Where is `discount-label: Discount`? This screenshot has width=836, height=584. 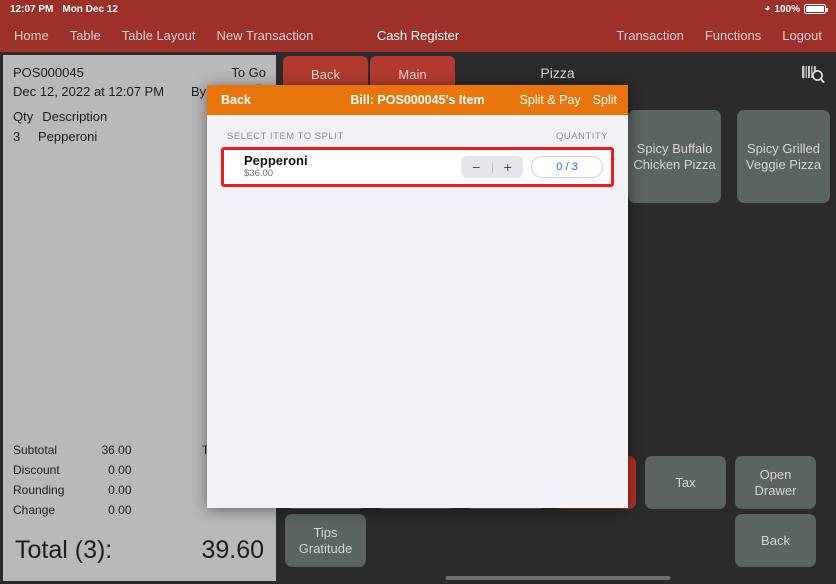
discount-label: Discount is located at coordinates (36, 470).